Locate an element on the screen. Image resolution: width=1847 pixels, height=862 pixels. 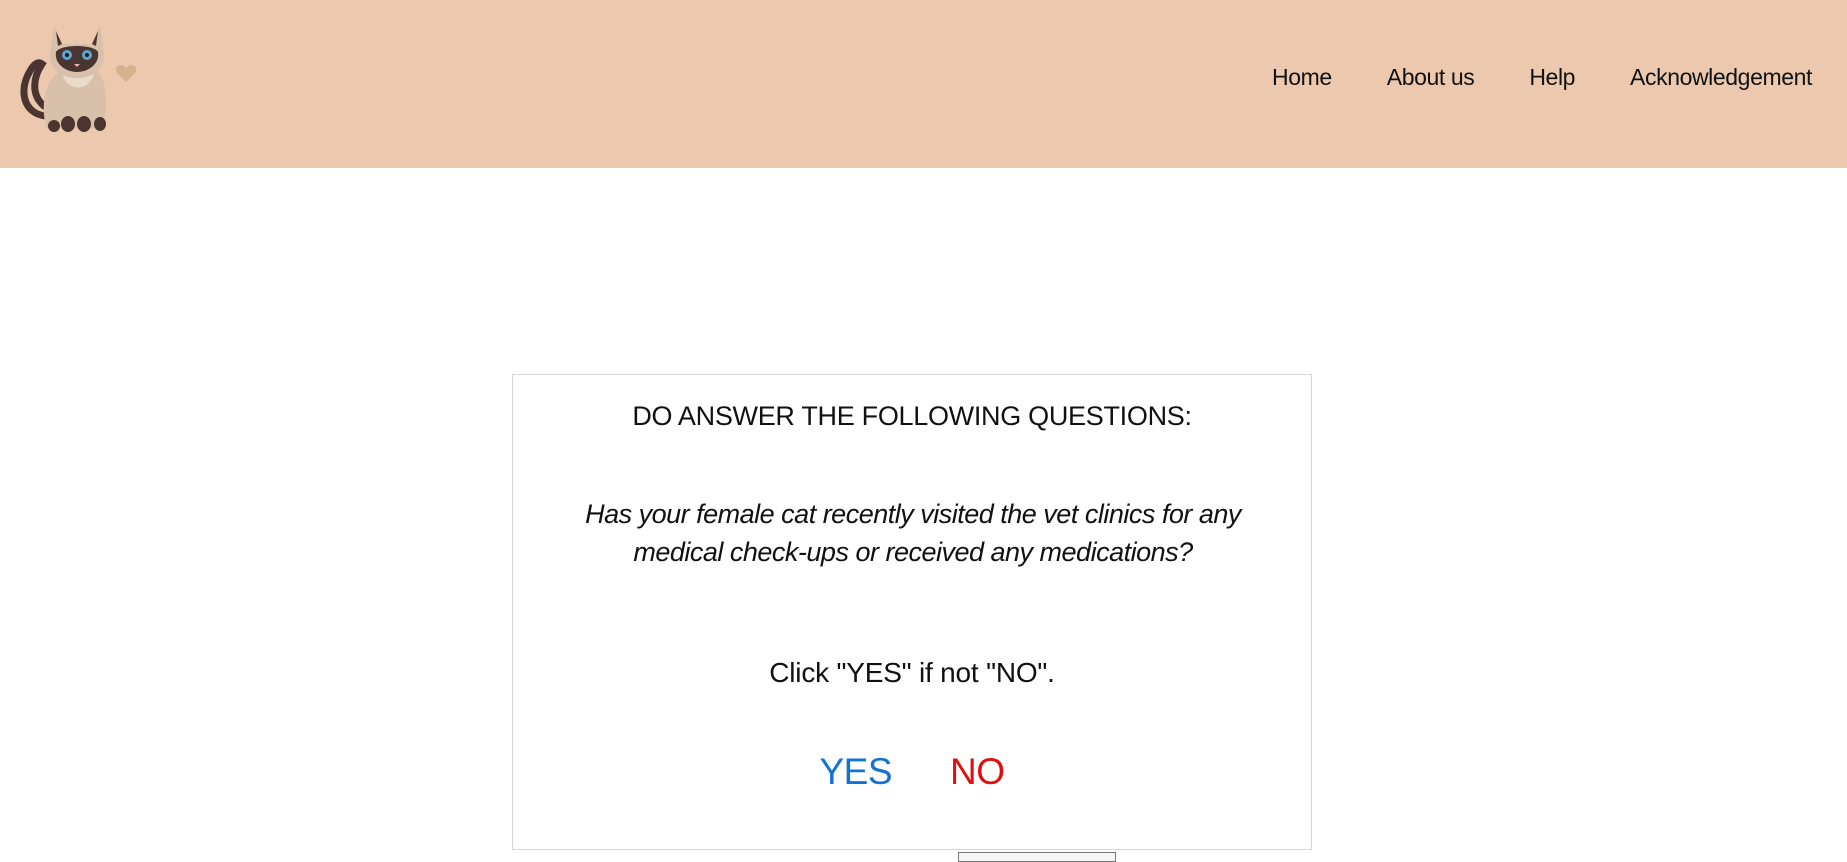
nav-help: Help is located at coordinates (1552, 77).